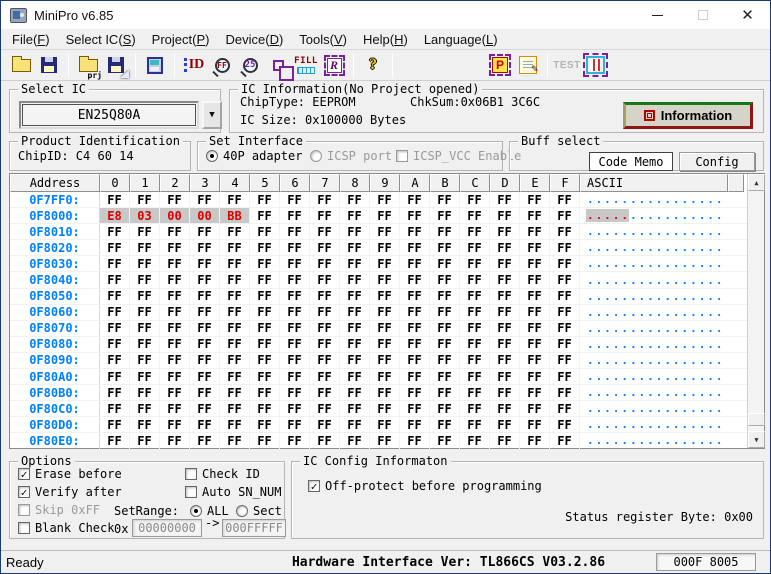  I want to click on checkbox-check-id: Check ID, so click(222, 474).